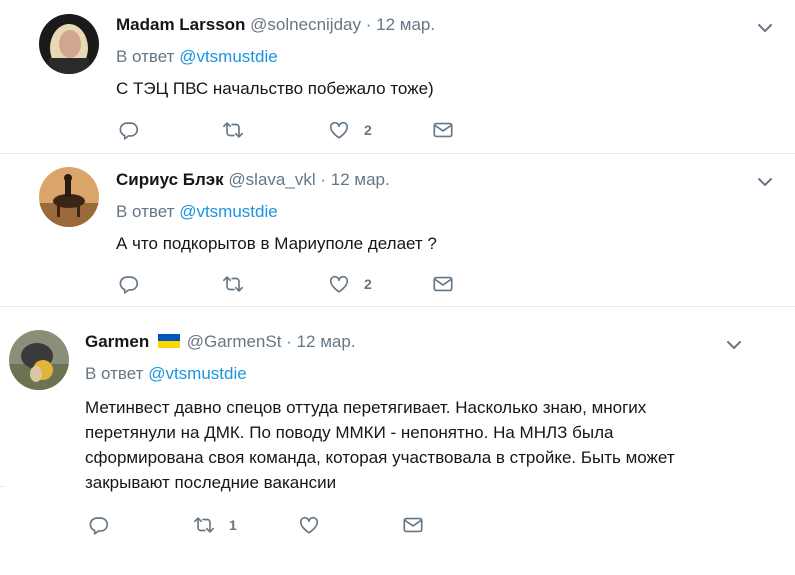 This screenshot has height=575, width=795. Describe the element at coordinates (3, 486) in the screenshot. I see `divider` at that location.